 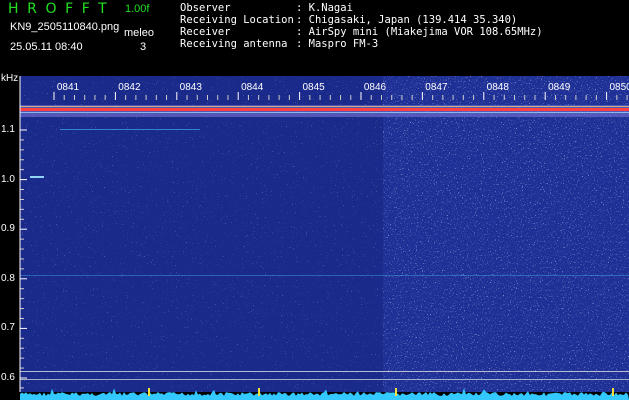 I want to click on antenna-label: Receiving antenna, so click(x=234, y=44).